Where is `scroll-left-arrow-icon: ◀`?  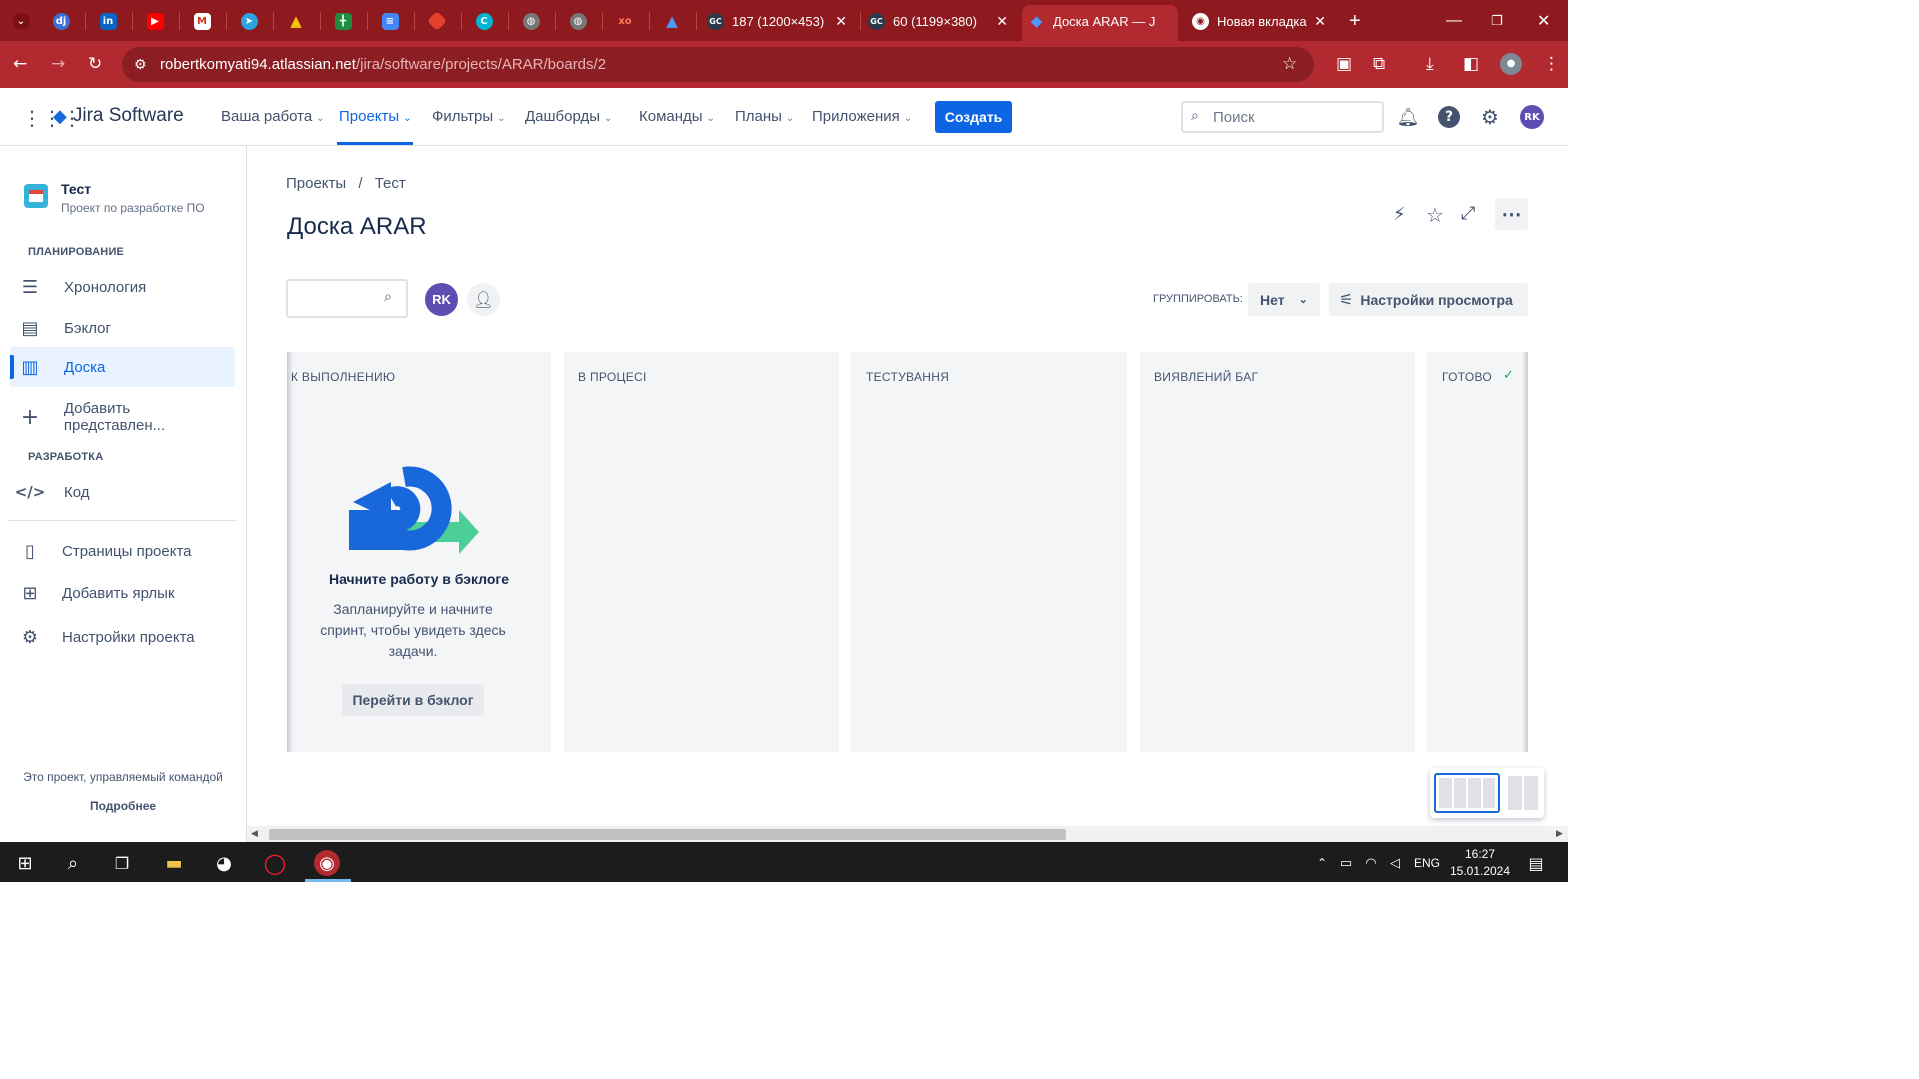 scroll-left-arrow-icon: ◀ is located at coordinates (254, 833).